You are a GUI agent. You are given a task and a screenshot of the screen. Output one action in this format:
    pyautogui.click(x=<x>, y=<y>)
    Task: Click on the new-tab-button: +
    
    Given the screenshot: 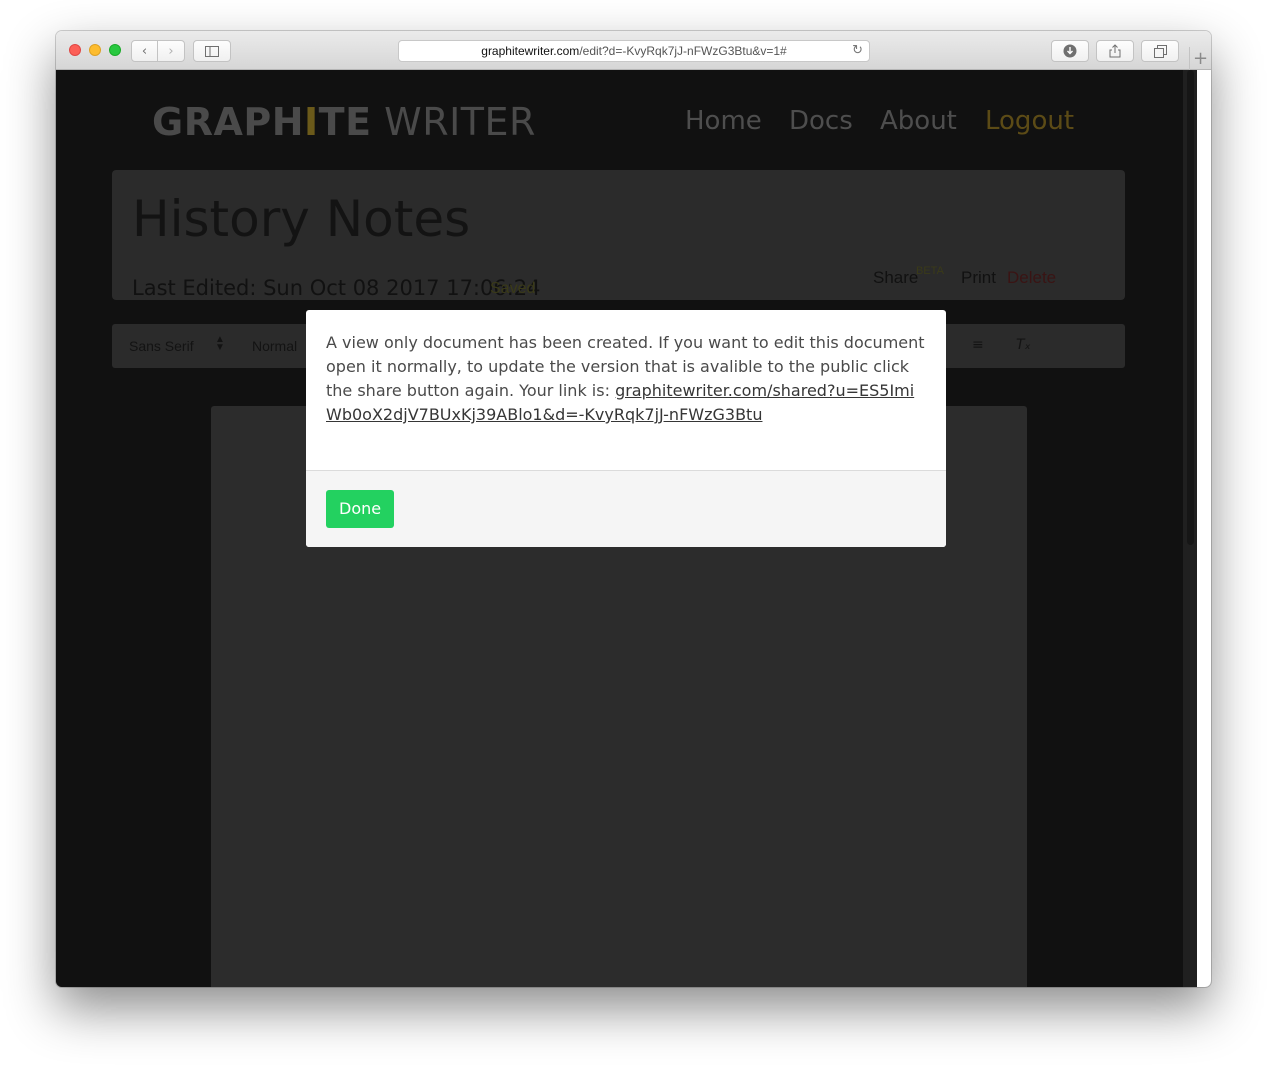 What is the action you would take?
    pyautogui.click(x=1200, y=58)
    